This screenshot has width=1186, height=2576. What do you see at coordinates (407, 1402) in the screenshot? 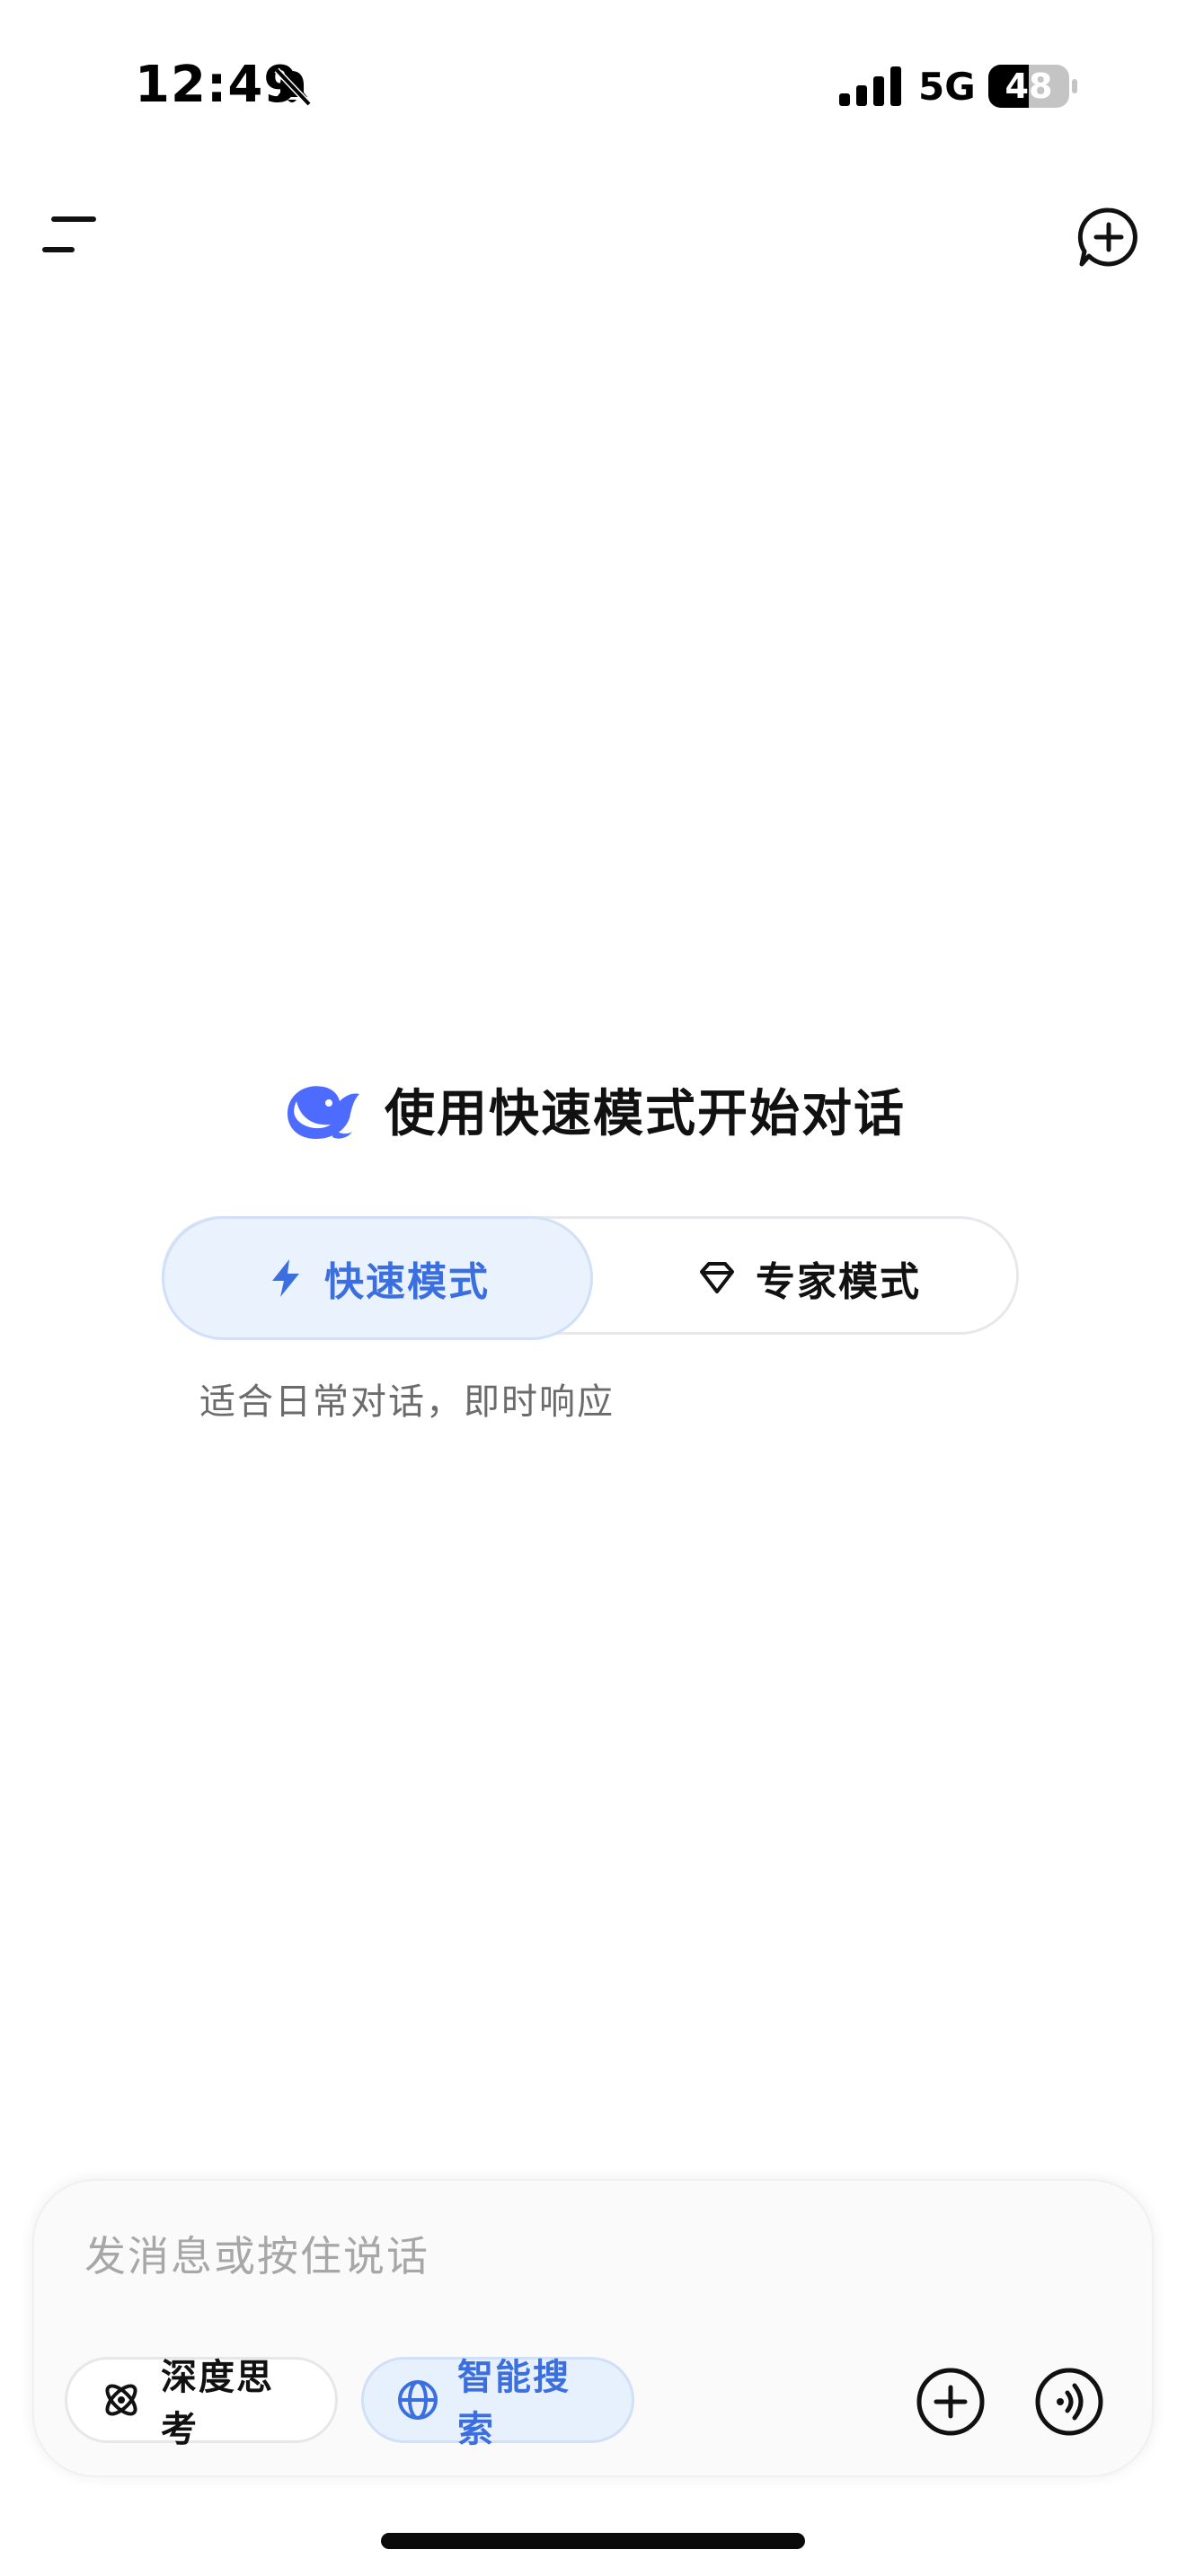
I see `mode-description: 适合日常对话，即时响应` at bounding box center [407, 1402].